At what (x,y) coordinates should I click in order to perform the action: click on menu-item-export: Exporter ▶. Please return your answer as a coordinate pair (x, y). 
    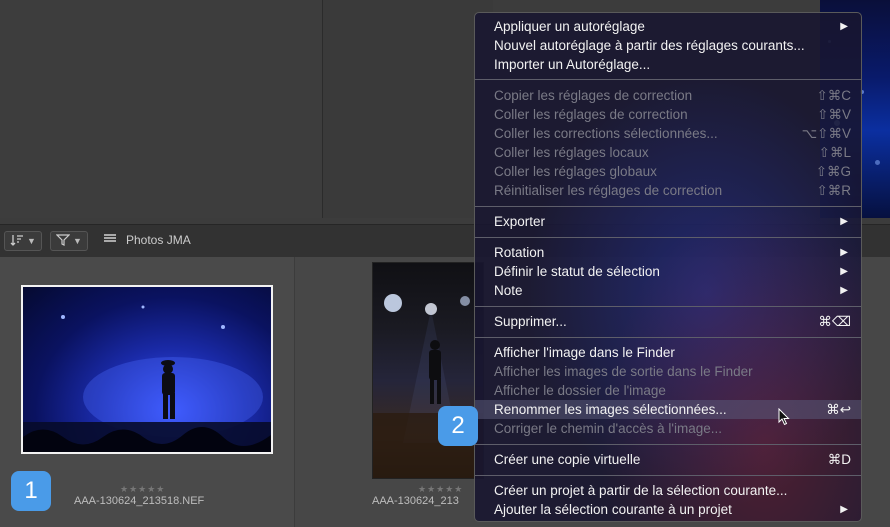
    Looking at the image, I should click on (668, 221).